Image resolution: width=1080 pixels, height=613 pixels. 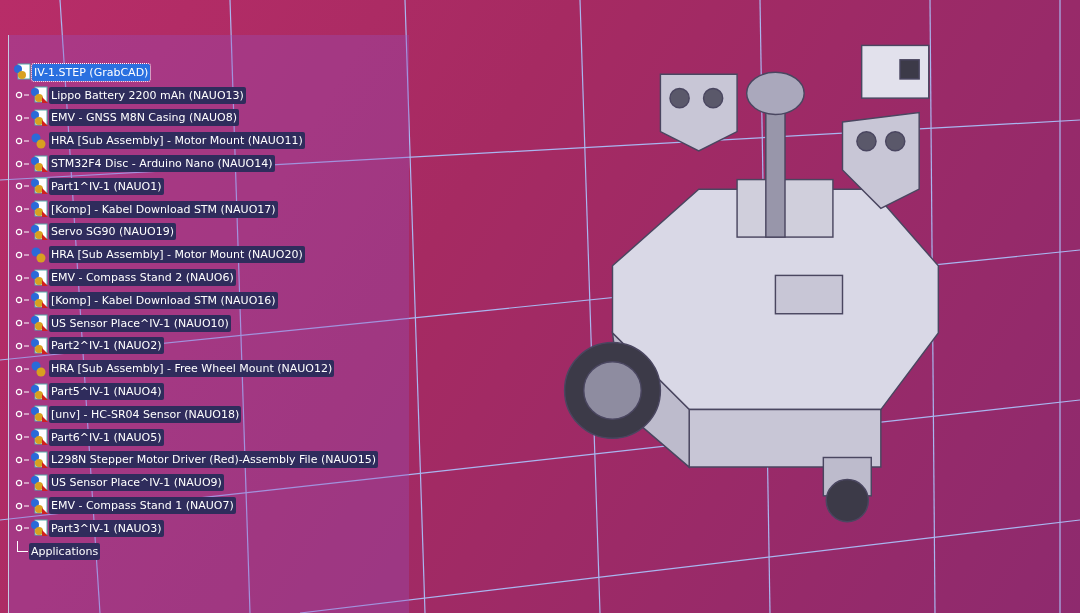 What do you see at coordinates (106, 437) in the screenshot?
I see `tree-node: Part6^IV-1 (NAUO5)` at bounding box center [106, 437].